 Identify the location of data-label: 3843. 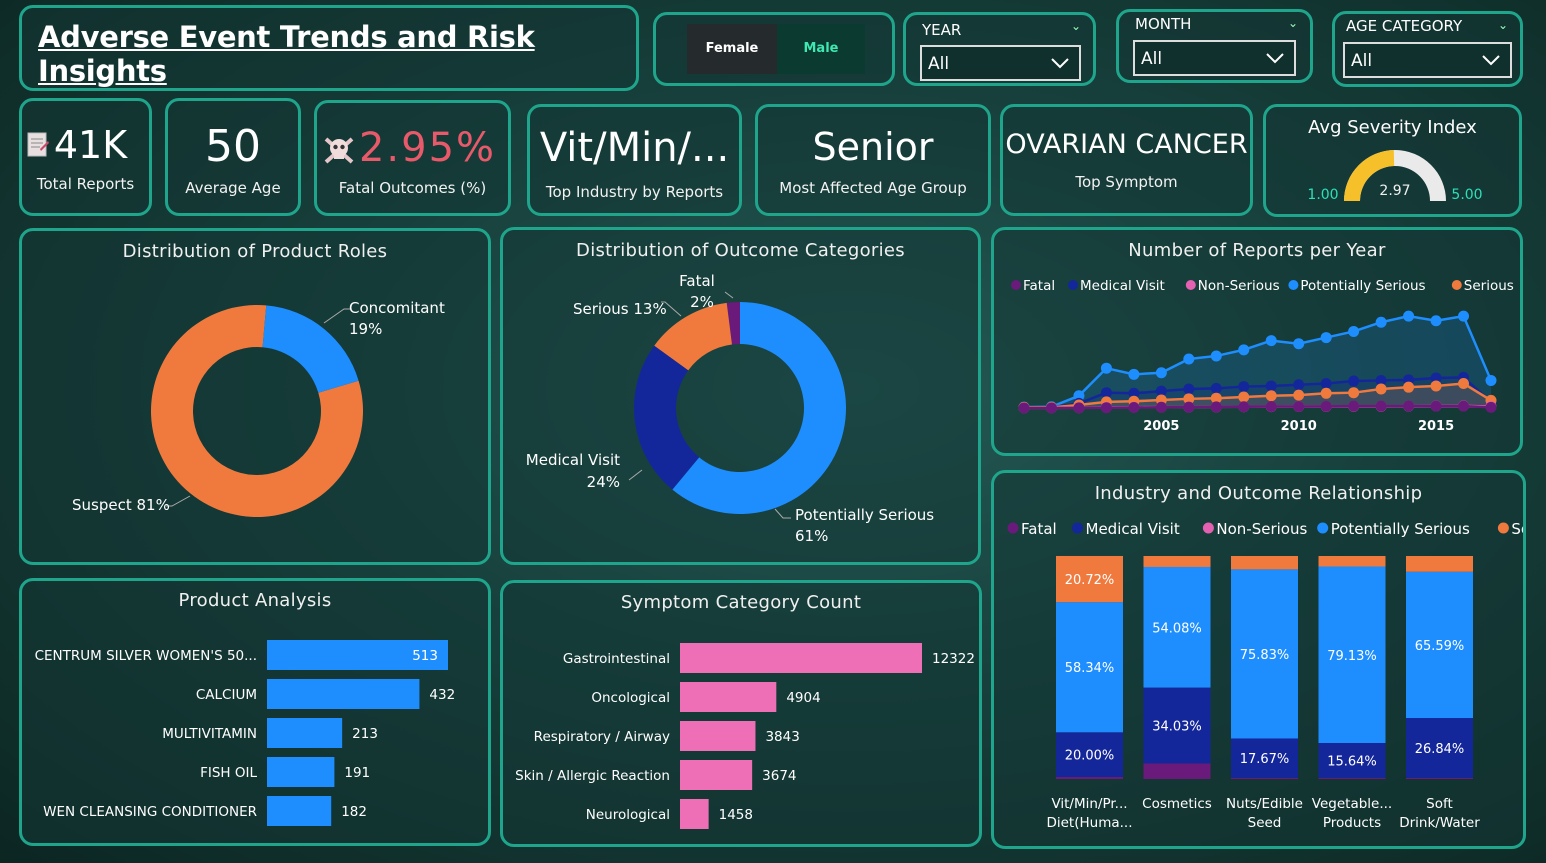
(782, 737).